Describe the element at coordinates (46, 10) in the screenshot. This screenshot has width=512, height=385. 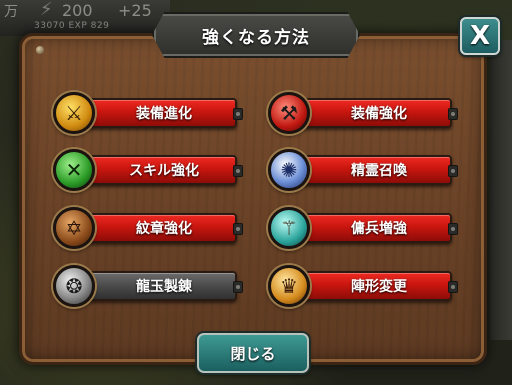
I see `lightning-bolt-icon: ⚡` at that location.